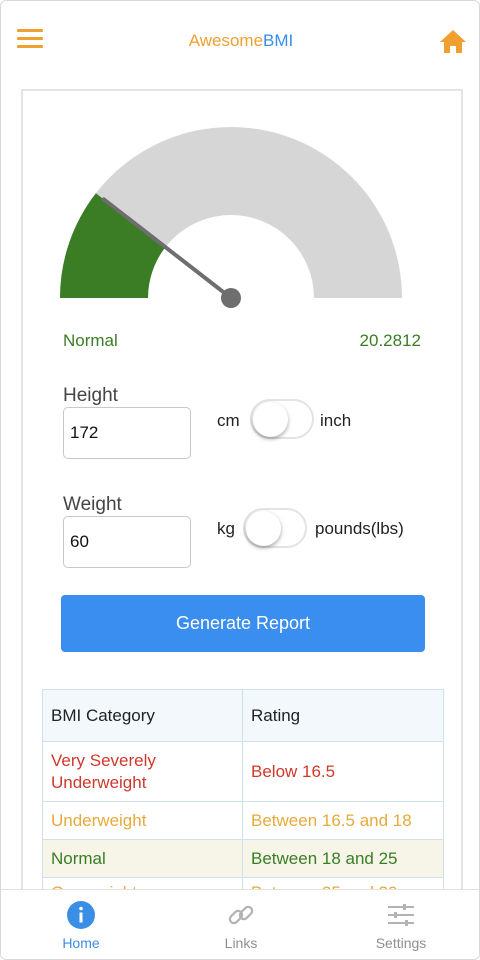 This screenshot has width=480, height=960. I want to click on tab-links: Links, so click(241, 924).